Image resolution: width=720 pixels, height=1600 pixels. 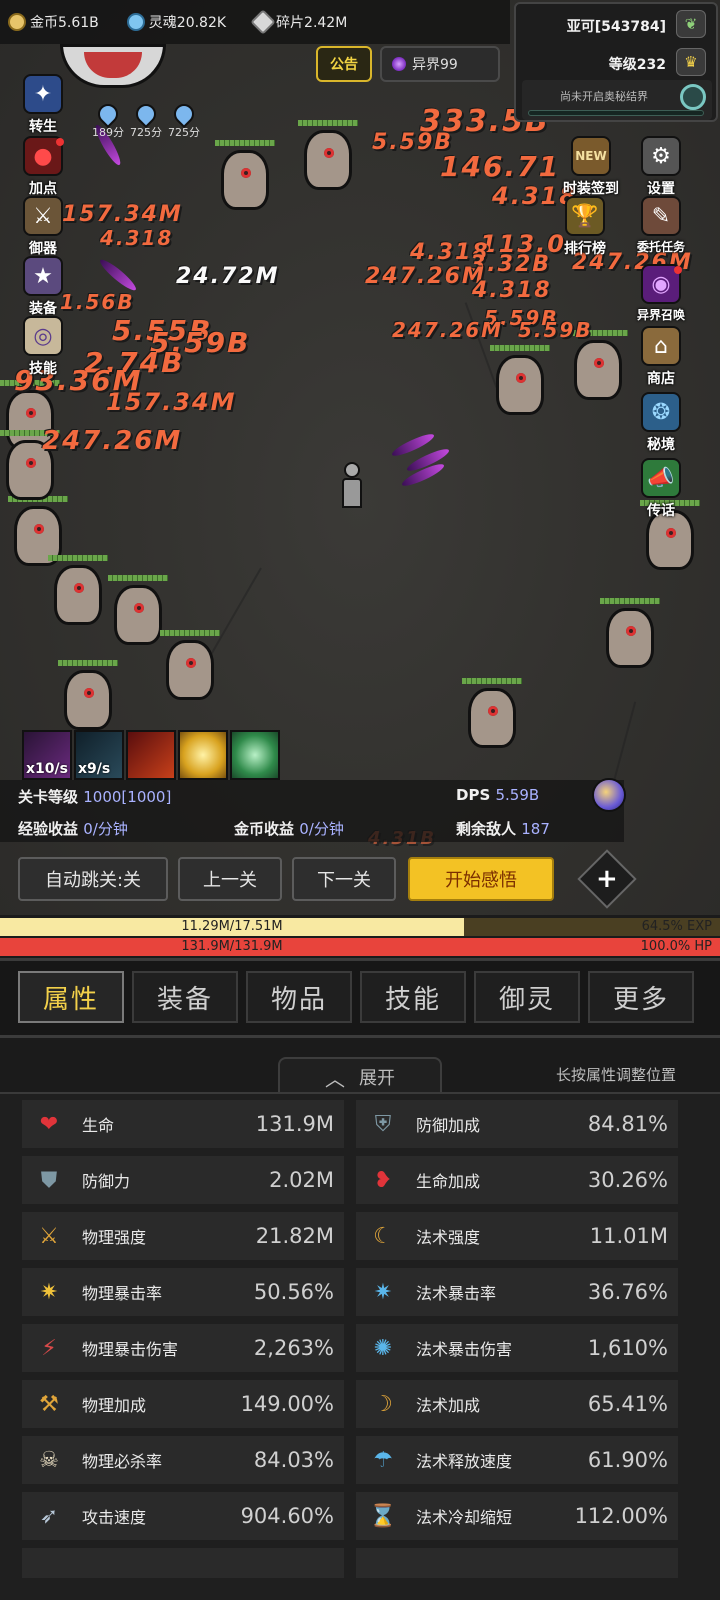 What do you see at coordinates (517, 1460) in the screenshot?
I see `stat-row: ☂ 法术释放速度 61.90%` at bounding box center [517, 1460].